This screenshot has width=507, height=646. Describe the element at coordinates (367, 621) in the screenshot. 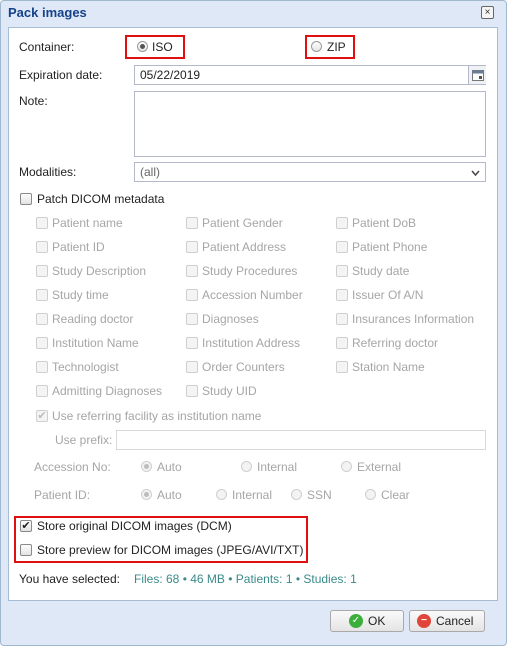

I see `ok-button: ✓ OK` at that location.